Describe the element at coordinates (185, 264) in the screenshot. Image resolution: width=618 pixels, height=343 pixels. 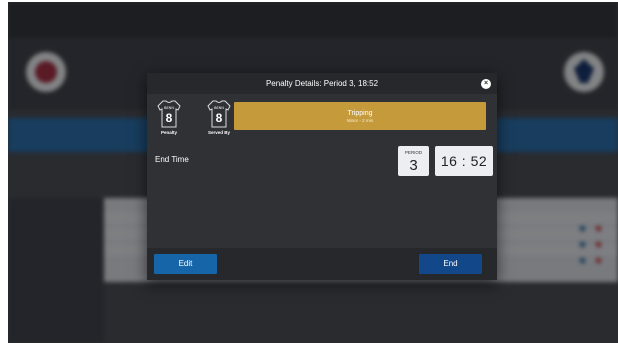
I see `edit-button: Edit` at that location.